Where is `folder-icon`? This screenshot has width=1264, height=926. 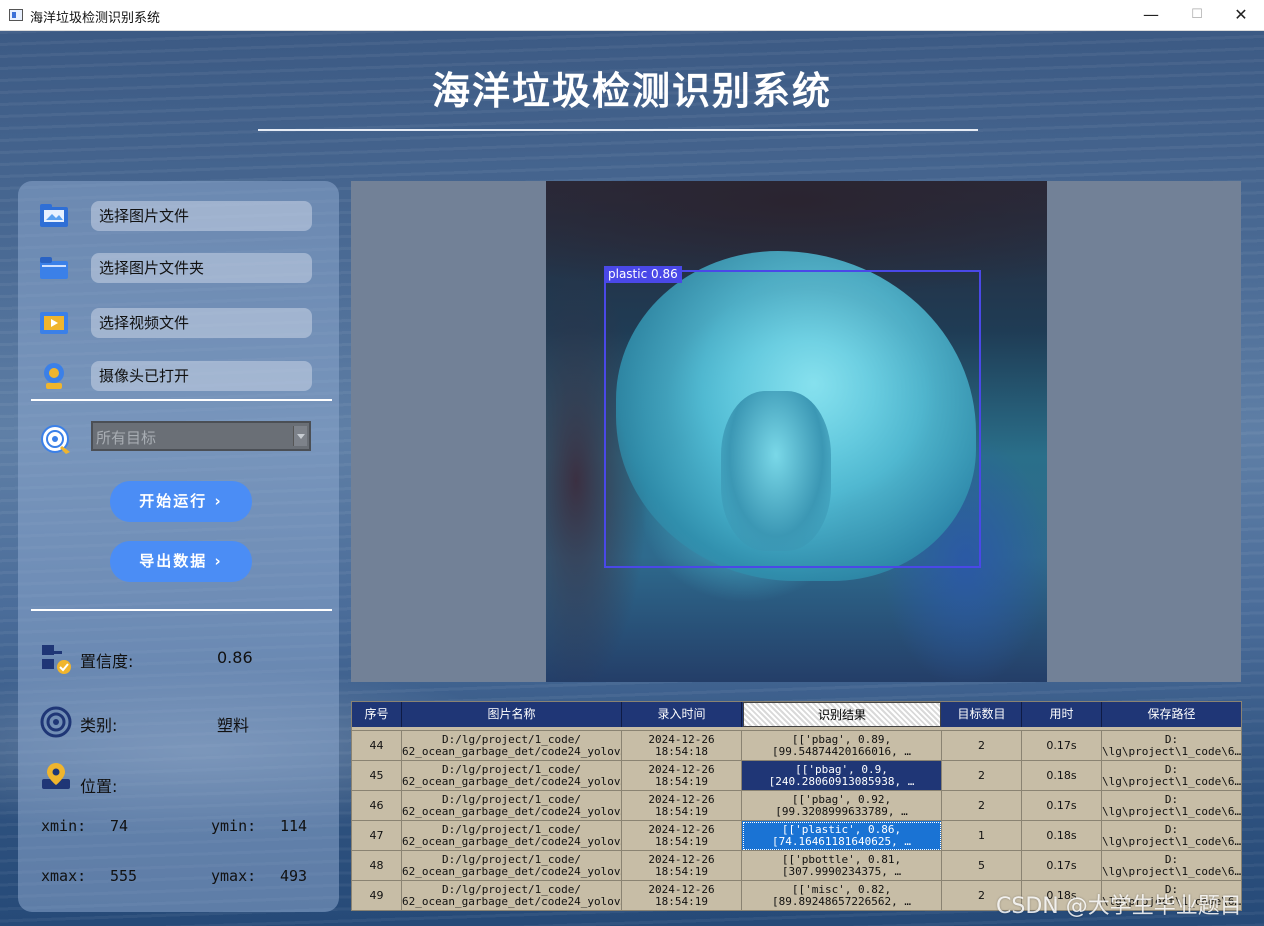
folder-icon is located at coordinates (54, 268).